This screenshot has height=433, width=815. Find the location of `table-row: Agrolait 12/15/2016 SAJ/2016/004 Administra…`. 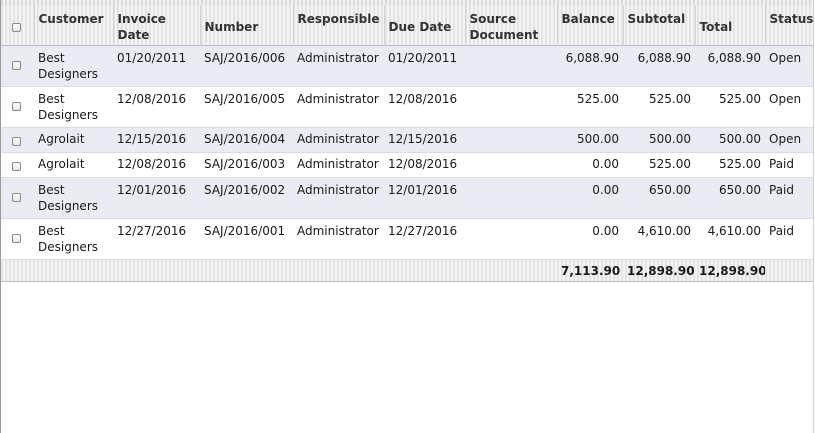

table-row: Agrolait 12/15/2016 SAJ/2016/004 Administra… is located at coordinates (407, 139).